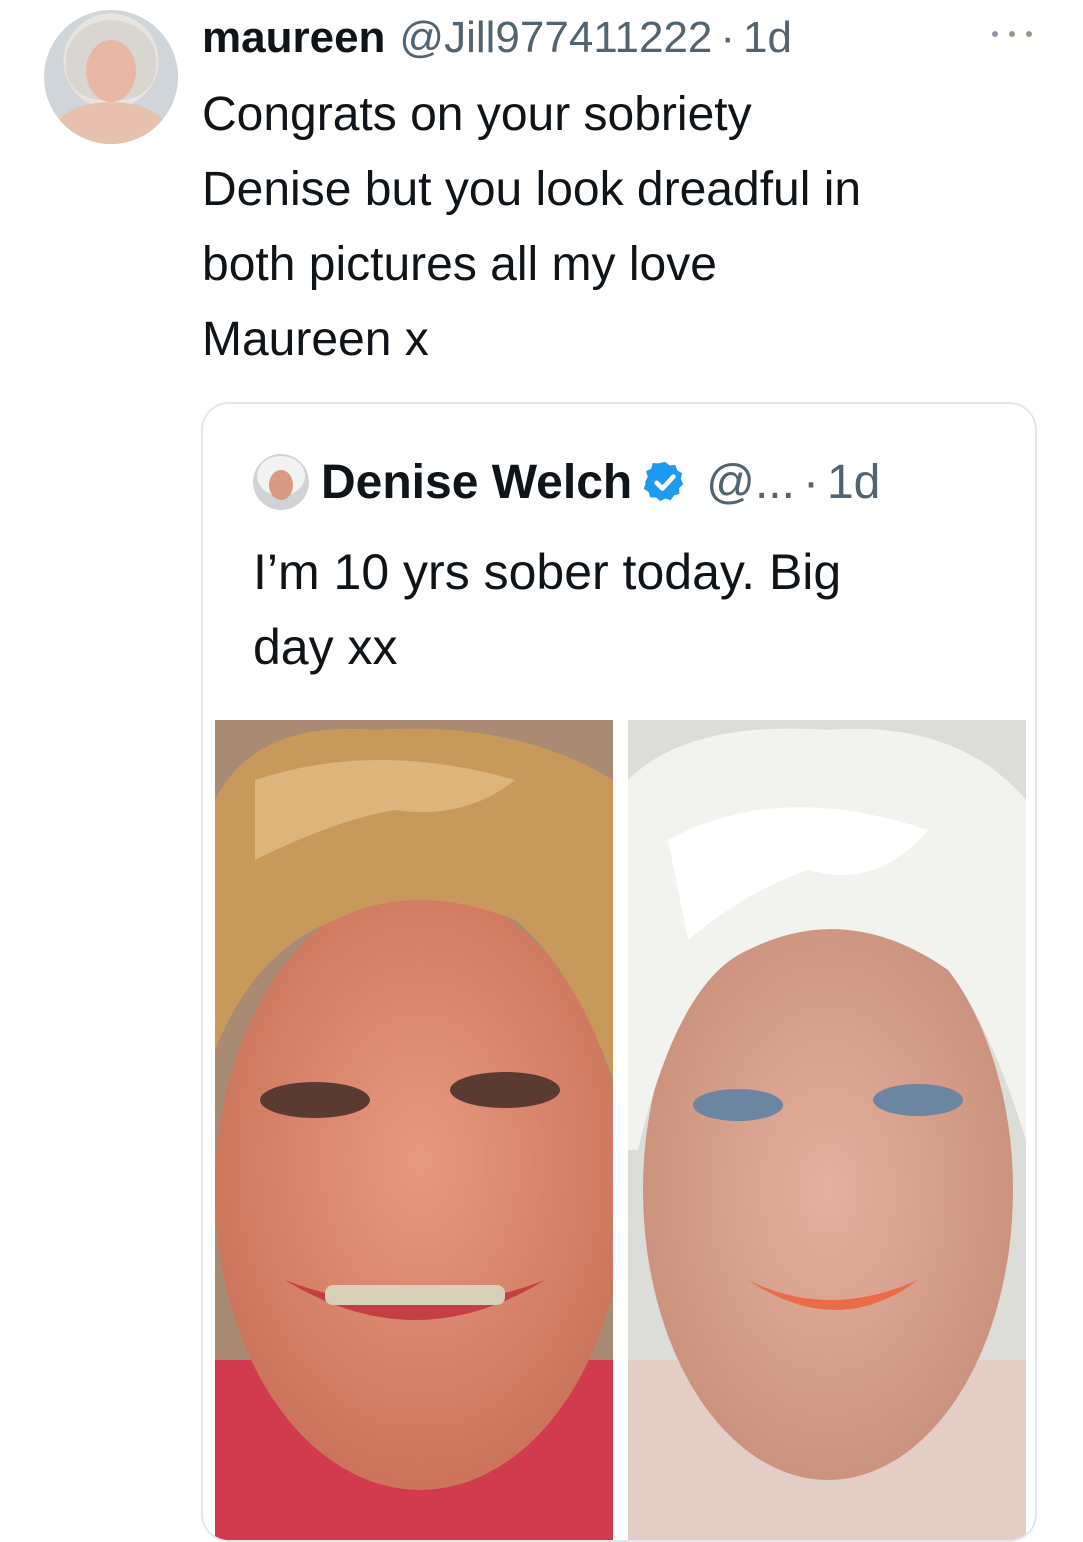 This screenshot has height=1542, width=1083. I want to click on quoted-author-avatar, so click(281, 482).